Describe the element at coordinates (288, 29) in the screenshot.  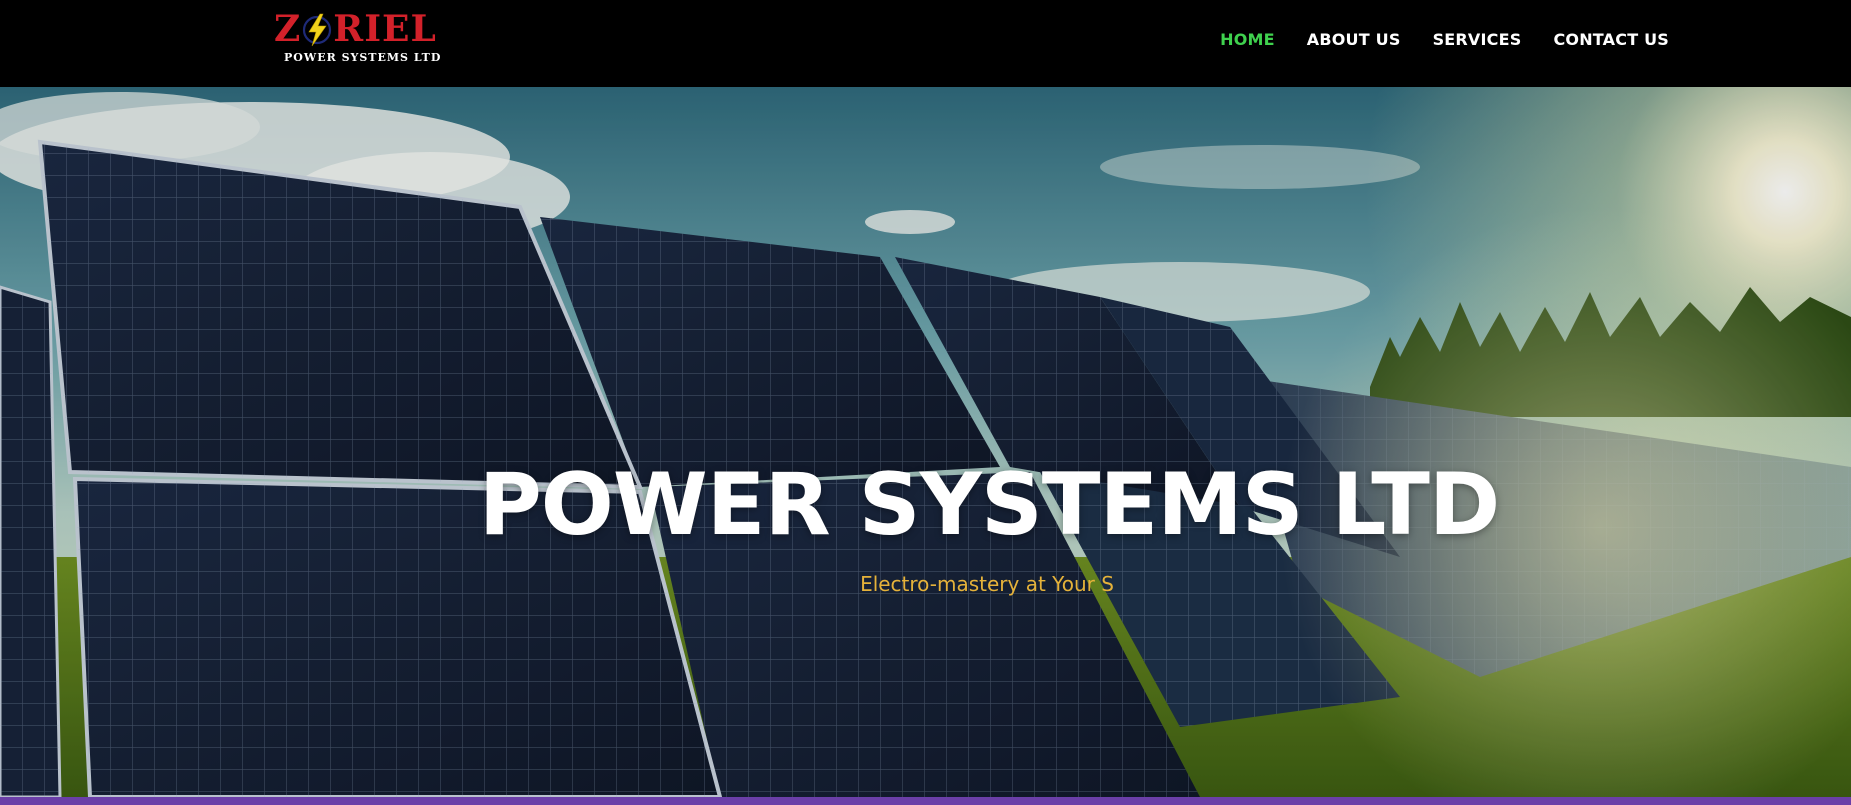
I see `brand-name-left: Z` at that location.